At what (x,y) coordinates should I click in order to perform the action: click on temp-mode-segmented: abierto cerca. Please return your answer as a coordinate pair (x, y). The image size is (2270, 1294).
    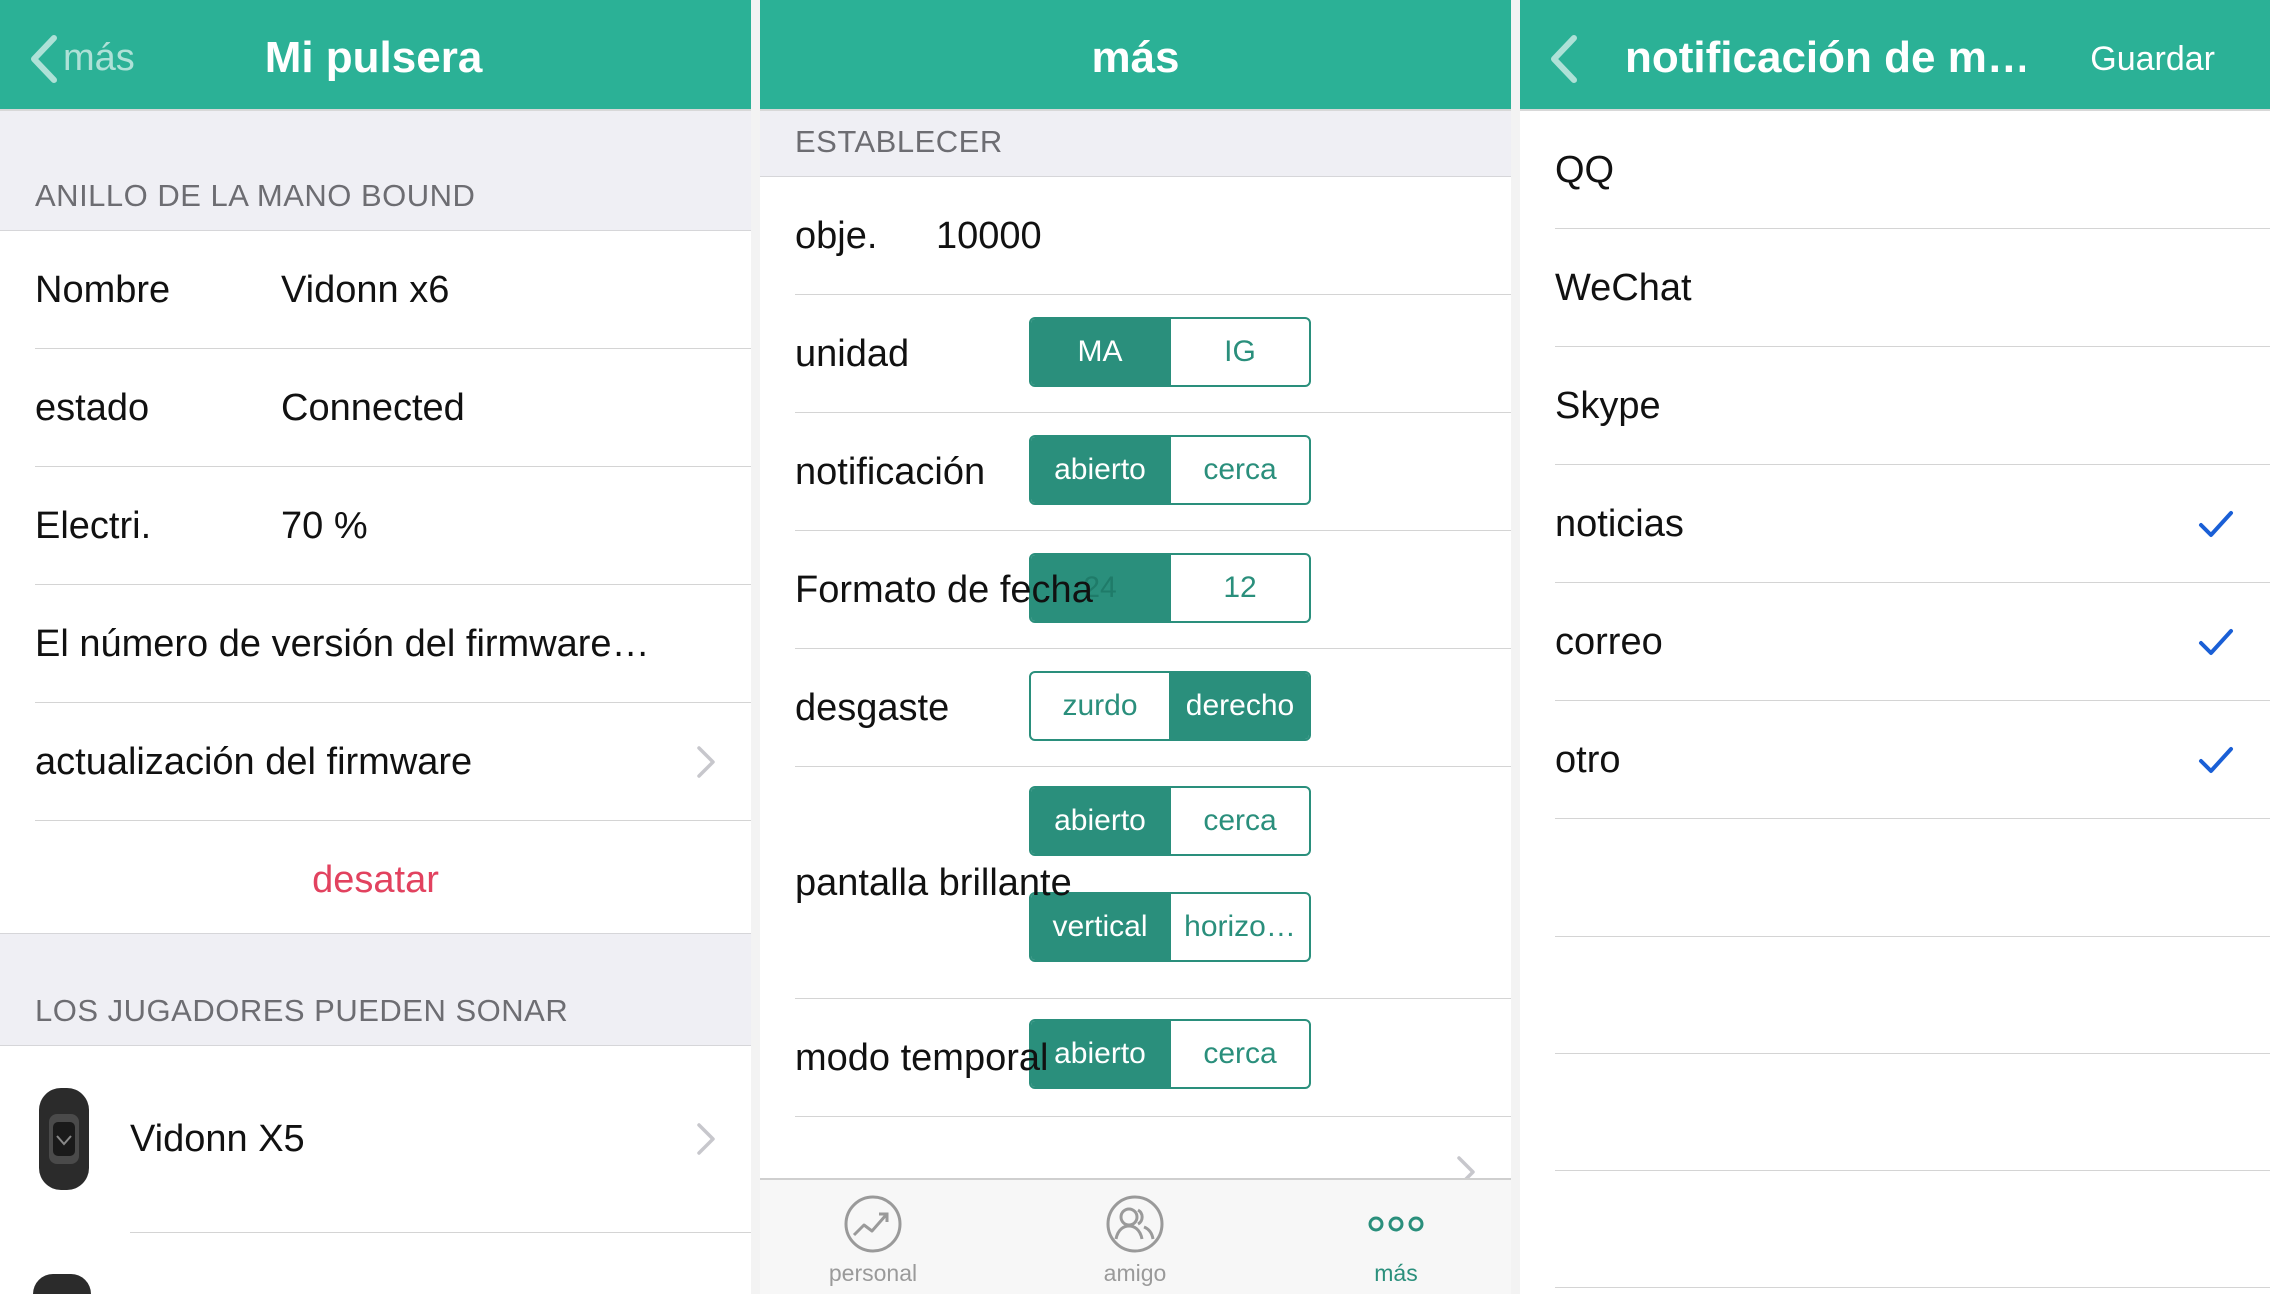
    Looking at the image, I should click on (1170, 1054).